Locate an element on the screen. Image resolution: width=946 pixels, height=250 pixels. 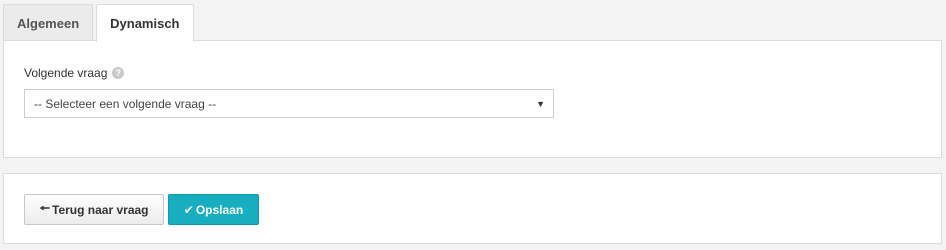
tab-label: Algemeen is located at coordinates (48, 23).